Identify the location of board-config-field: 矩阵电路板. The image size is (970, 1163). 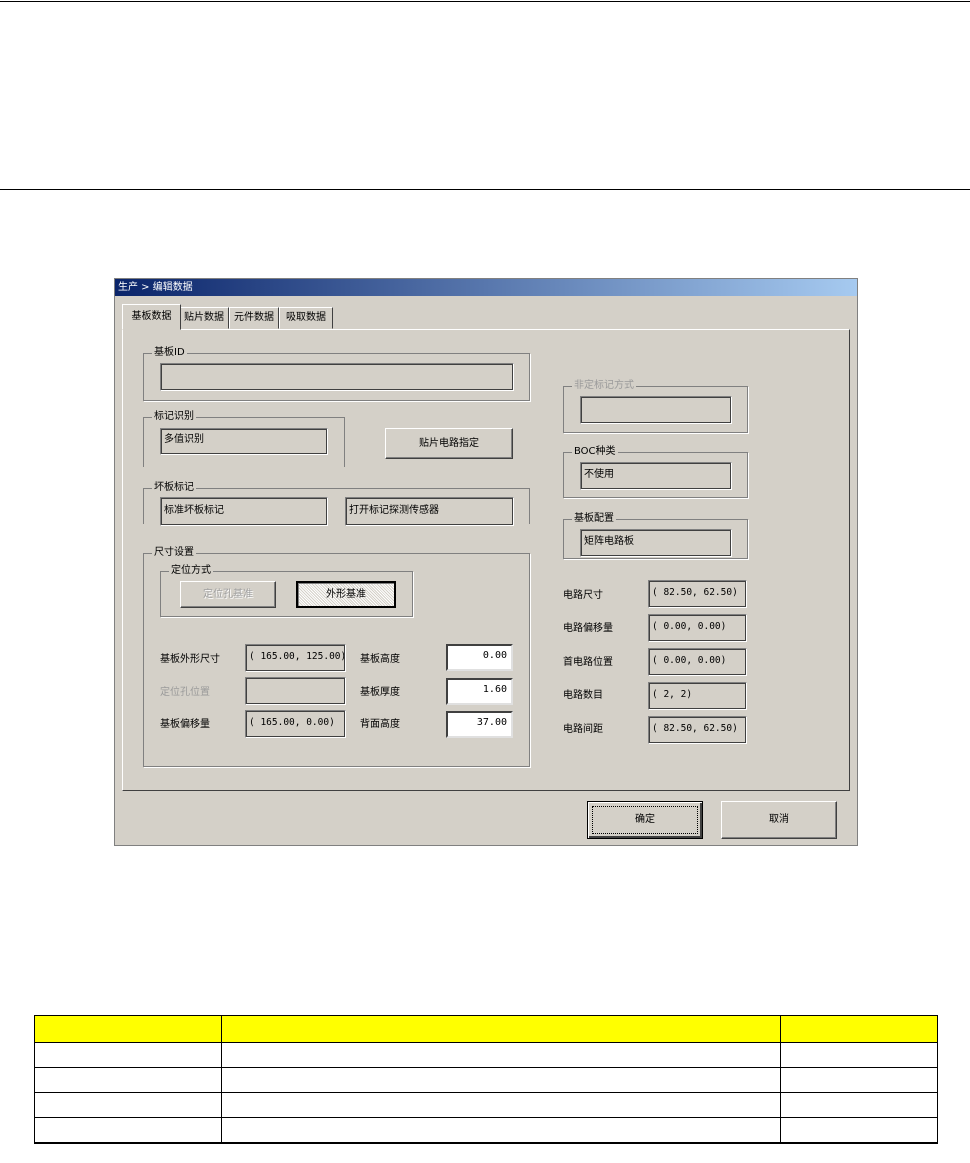
(656, 543).